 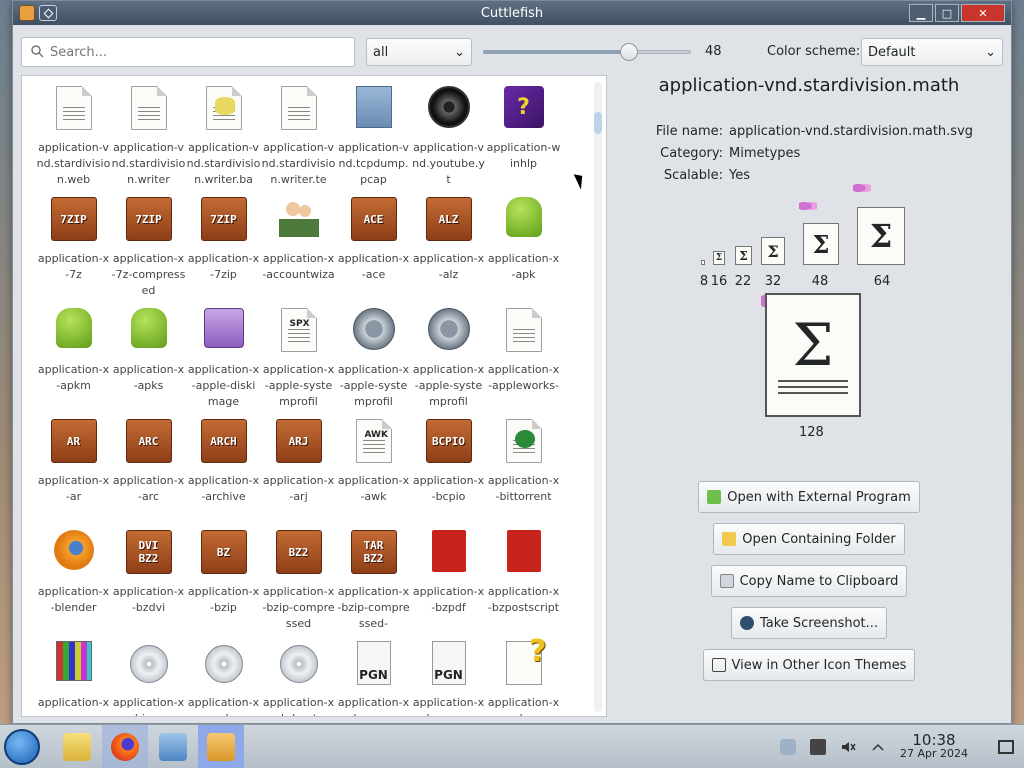 What do you see at coordinates (523, 137) in the screenshot?
I see `icon-grid-item: ? application-winhlp` at bounding box center [523, 137].